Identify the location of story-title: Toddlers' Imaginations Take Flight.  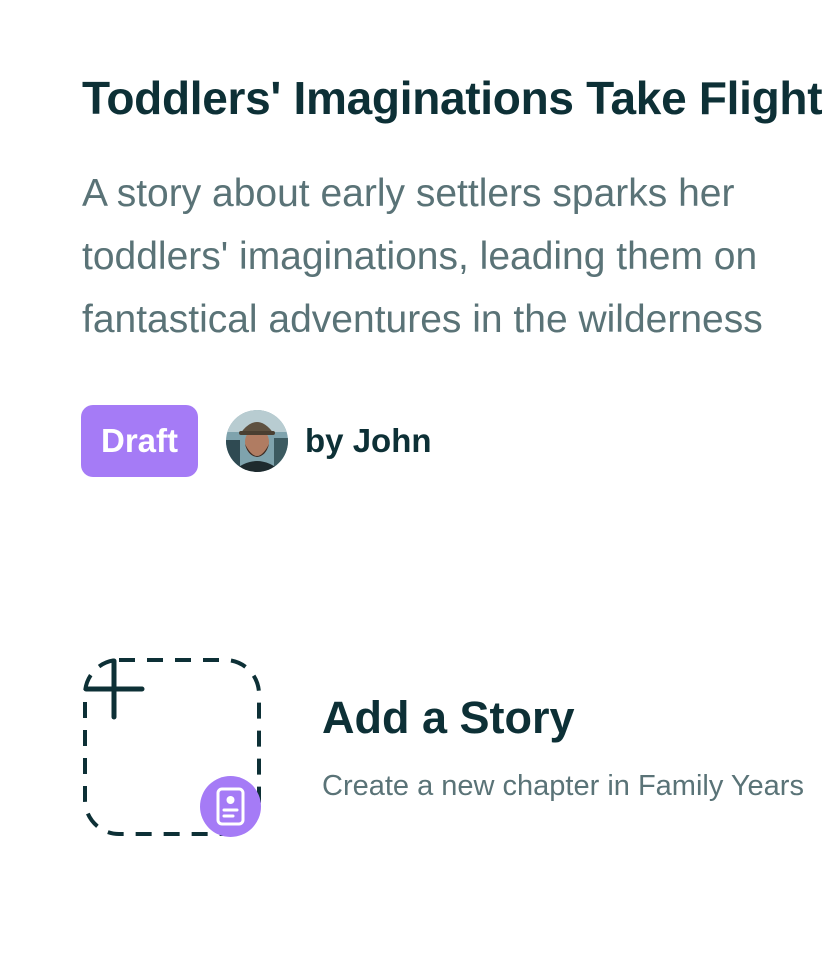
(452, 98).